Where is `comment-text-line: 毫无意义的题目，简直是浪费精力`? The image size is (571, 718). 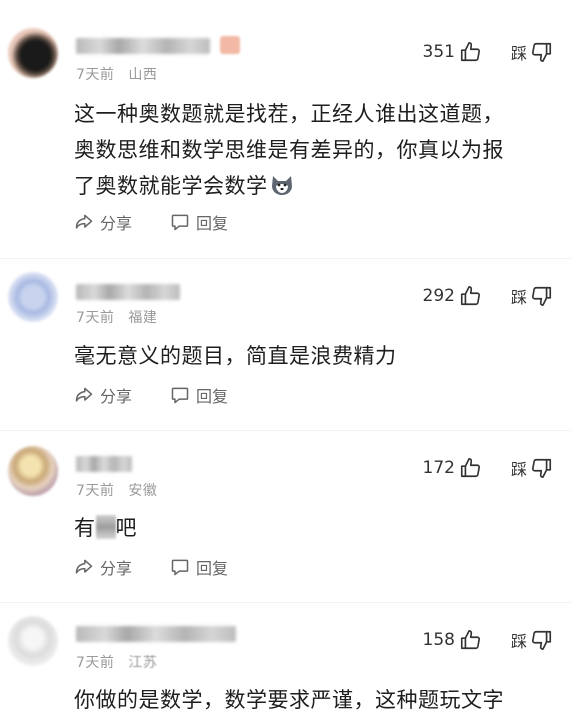 comment-text-line: 毫无意义的题目，简直是浪费精力 is located at coordinates (235, 356).